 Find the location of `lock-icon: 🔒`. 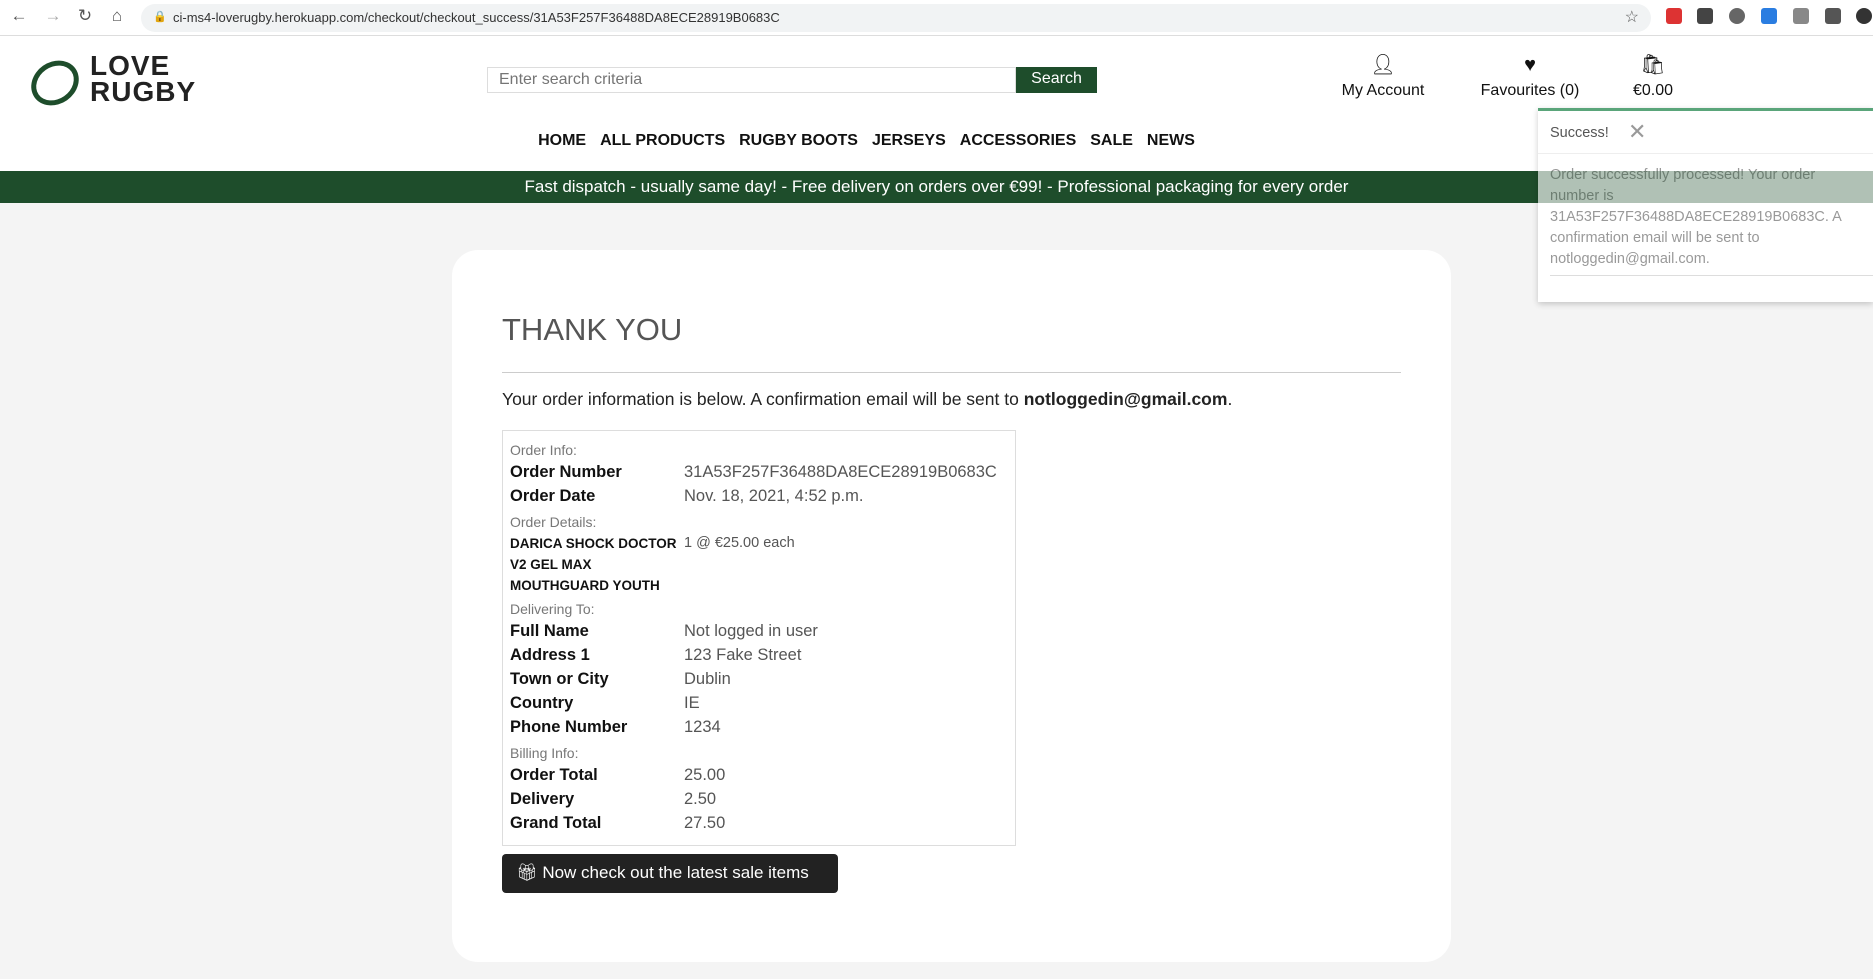

lock-icon: 🔒 is located at coordinates (160, 17).